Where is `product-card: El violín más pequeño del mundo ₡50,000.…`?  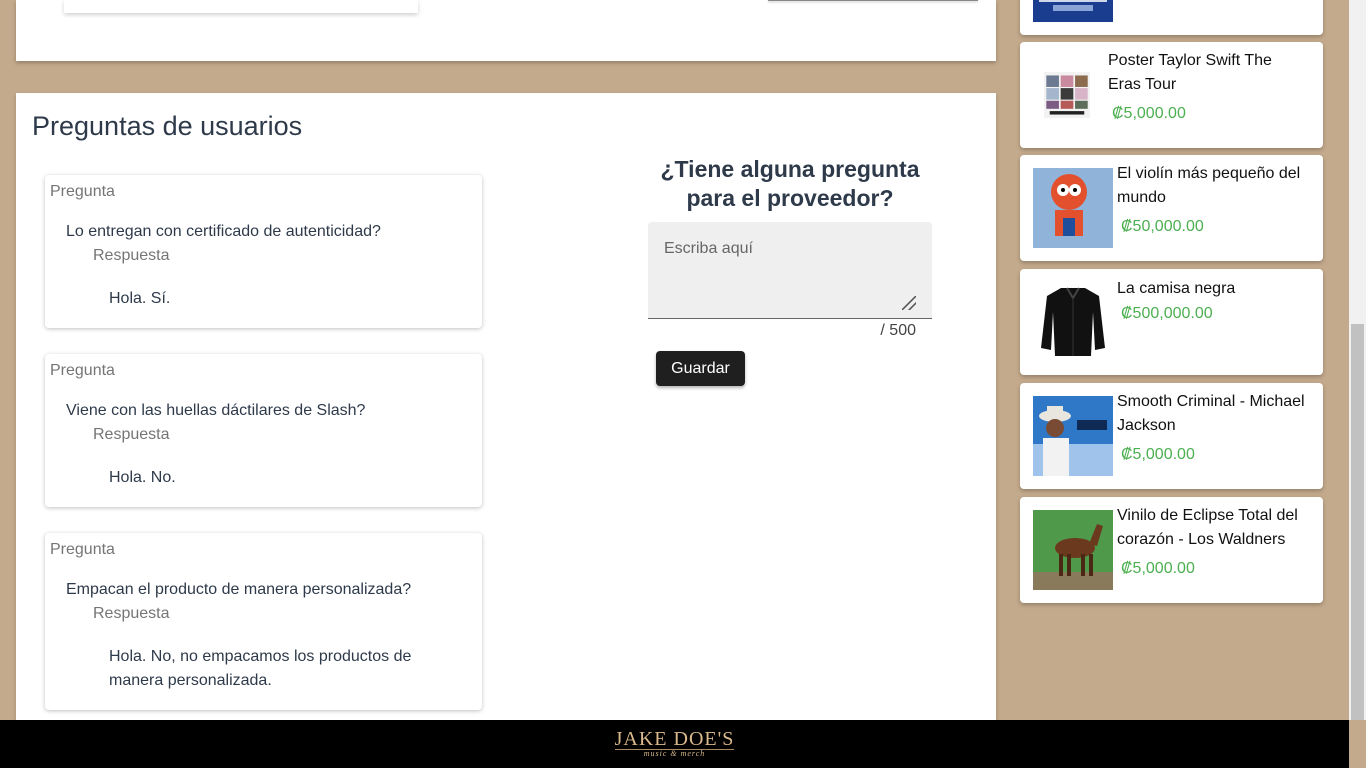 product-card: El violín más pequeño del mundo ₡50,000.… is located at coordinates (1171, 208).